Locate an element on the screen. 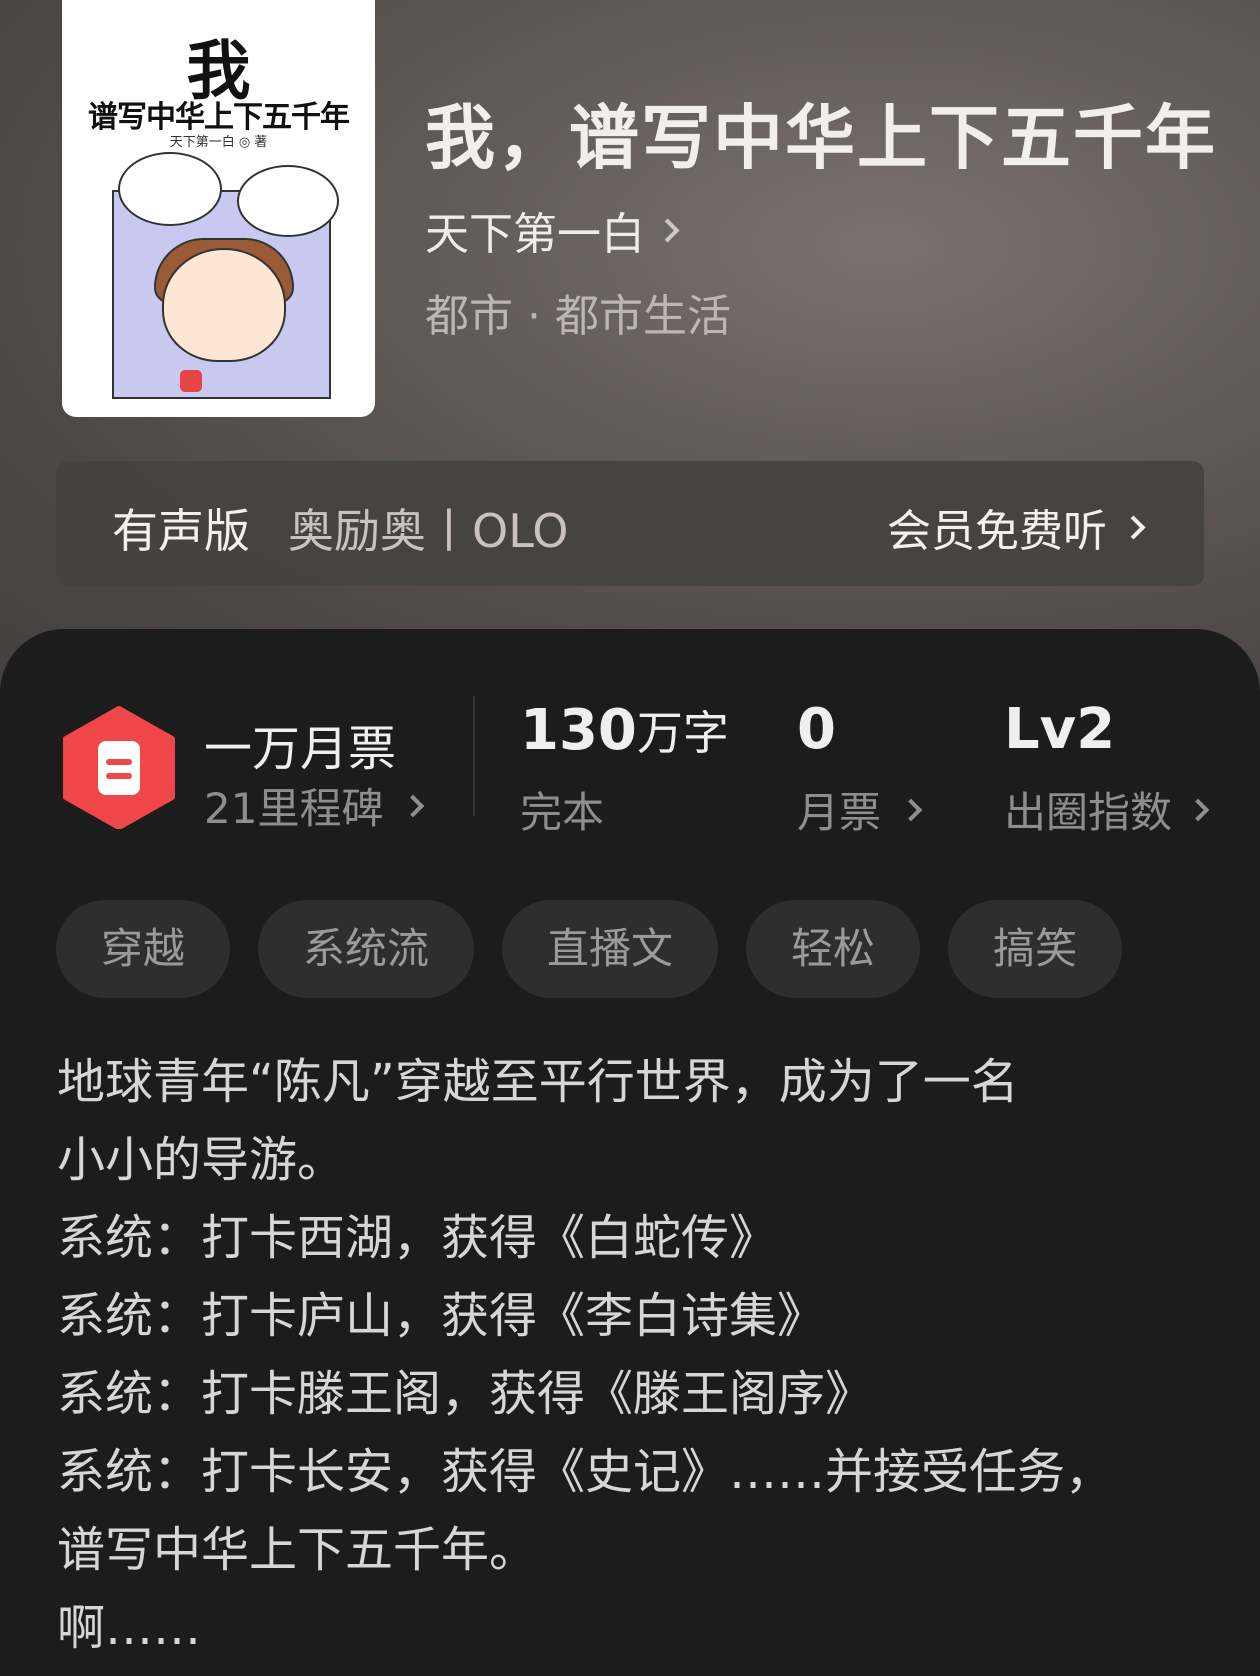 The width and height of the screenshot is (1260, 1676). synopsis-line: 系统：打卡长安，获得《史记》……并接受任务， is located at coordinates (585, 1472).